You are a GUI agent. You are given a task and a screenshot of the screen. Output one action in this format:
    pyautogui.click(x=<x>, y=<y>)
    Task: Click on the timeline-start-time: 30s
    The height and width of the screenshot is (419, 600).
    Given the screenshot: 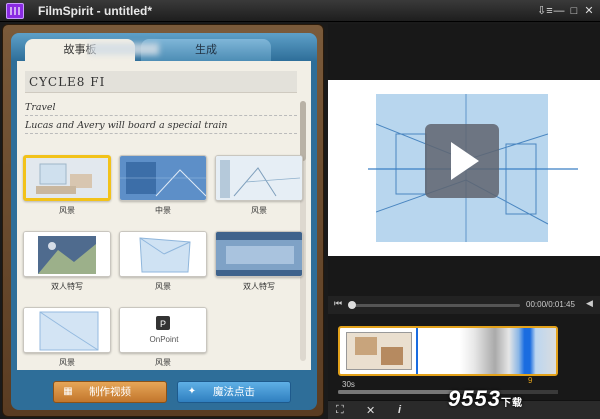 What is the action you would take?
    pyautogui.click(x=348, y=384)
    